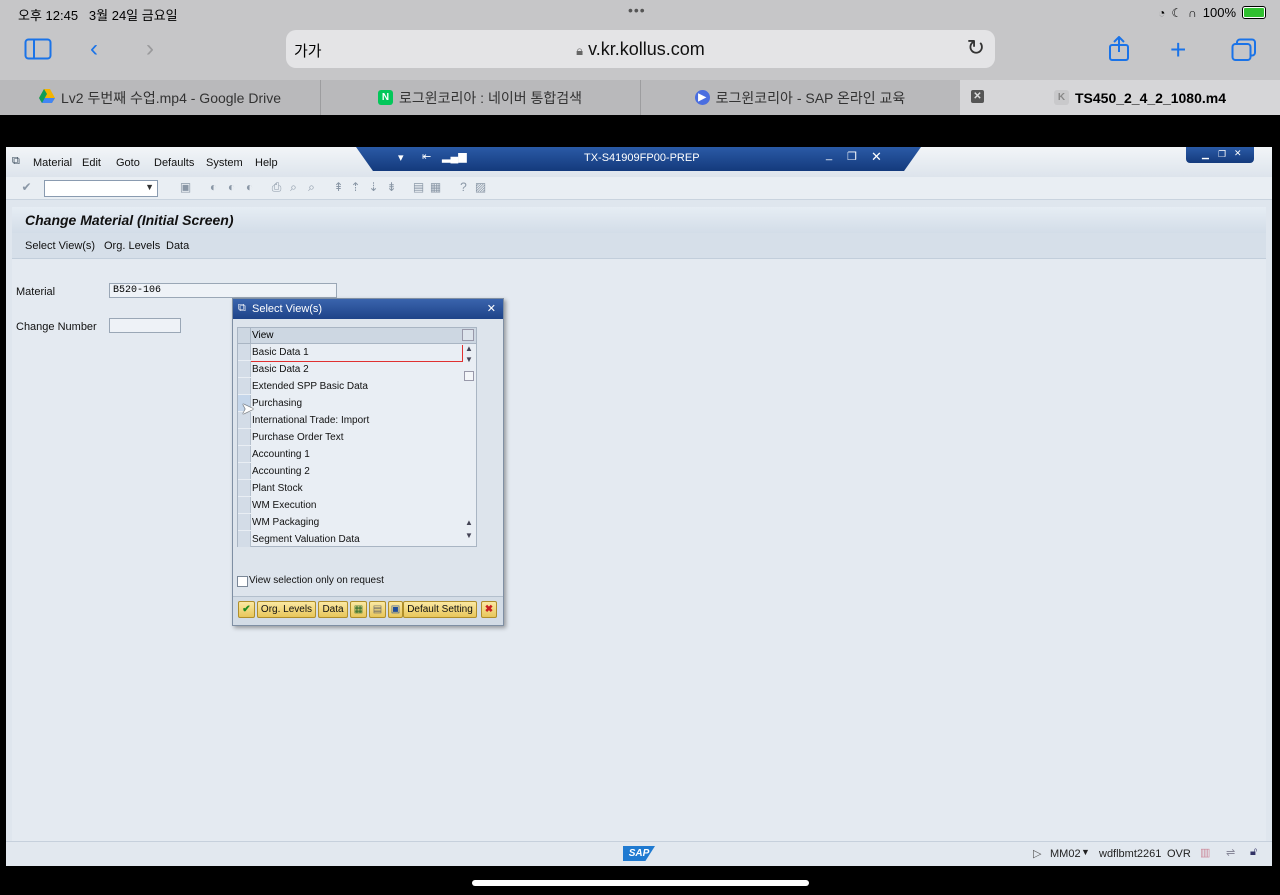  What do you see at coordinates (244, 335) in the screenshot?
I see `select-all-cell` at bounding box center [244, 335].